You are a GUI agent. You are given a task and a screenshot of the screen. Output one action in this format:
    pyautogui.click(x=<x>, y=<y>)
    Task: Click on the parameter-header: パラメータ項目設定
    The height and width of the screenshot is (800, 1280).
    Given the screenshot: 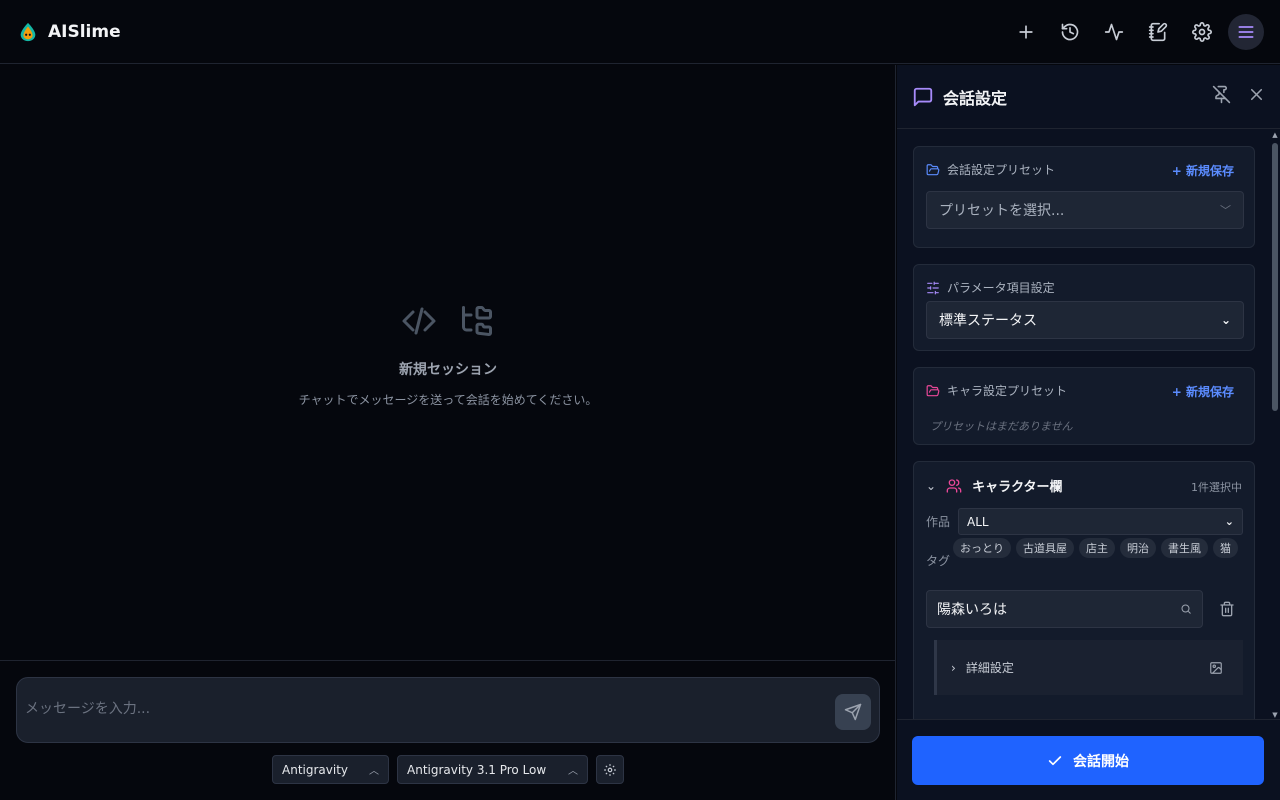 What is the action you would take?
    pyautogui.click(x=990, y=287)
    